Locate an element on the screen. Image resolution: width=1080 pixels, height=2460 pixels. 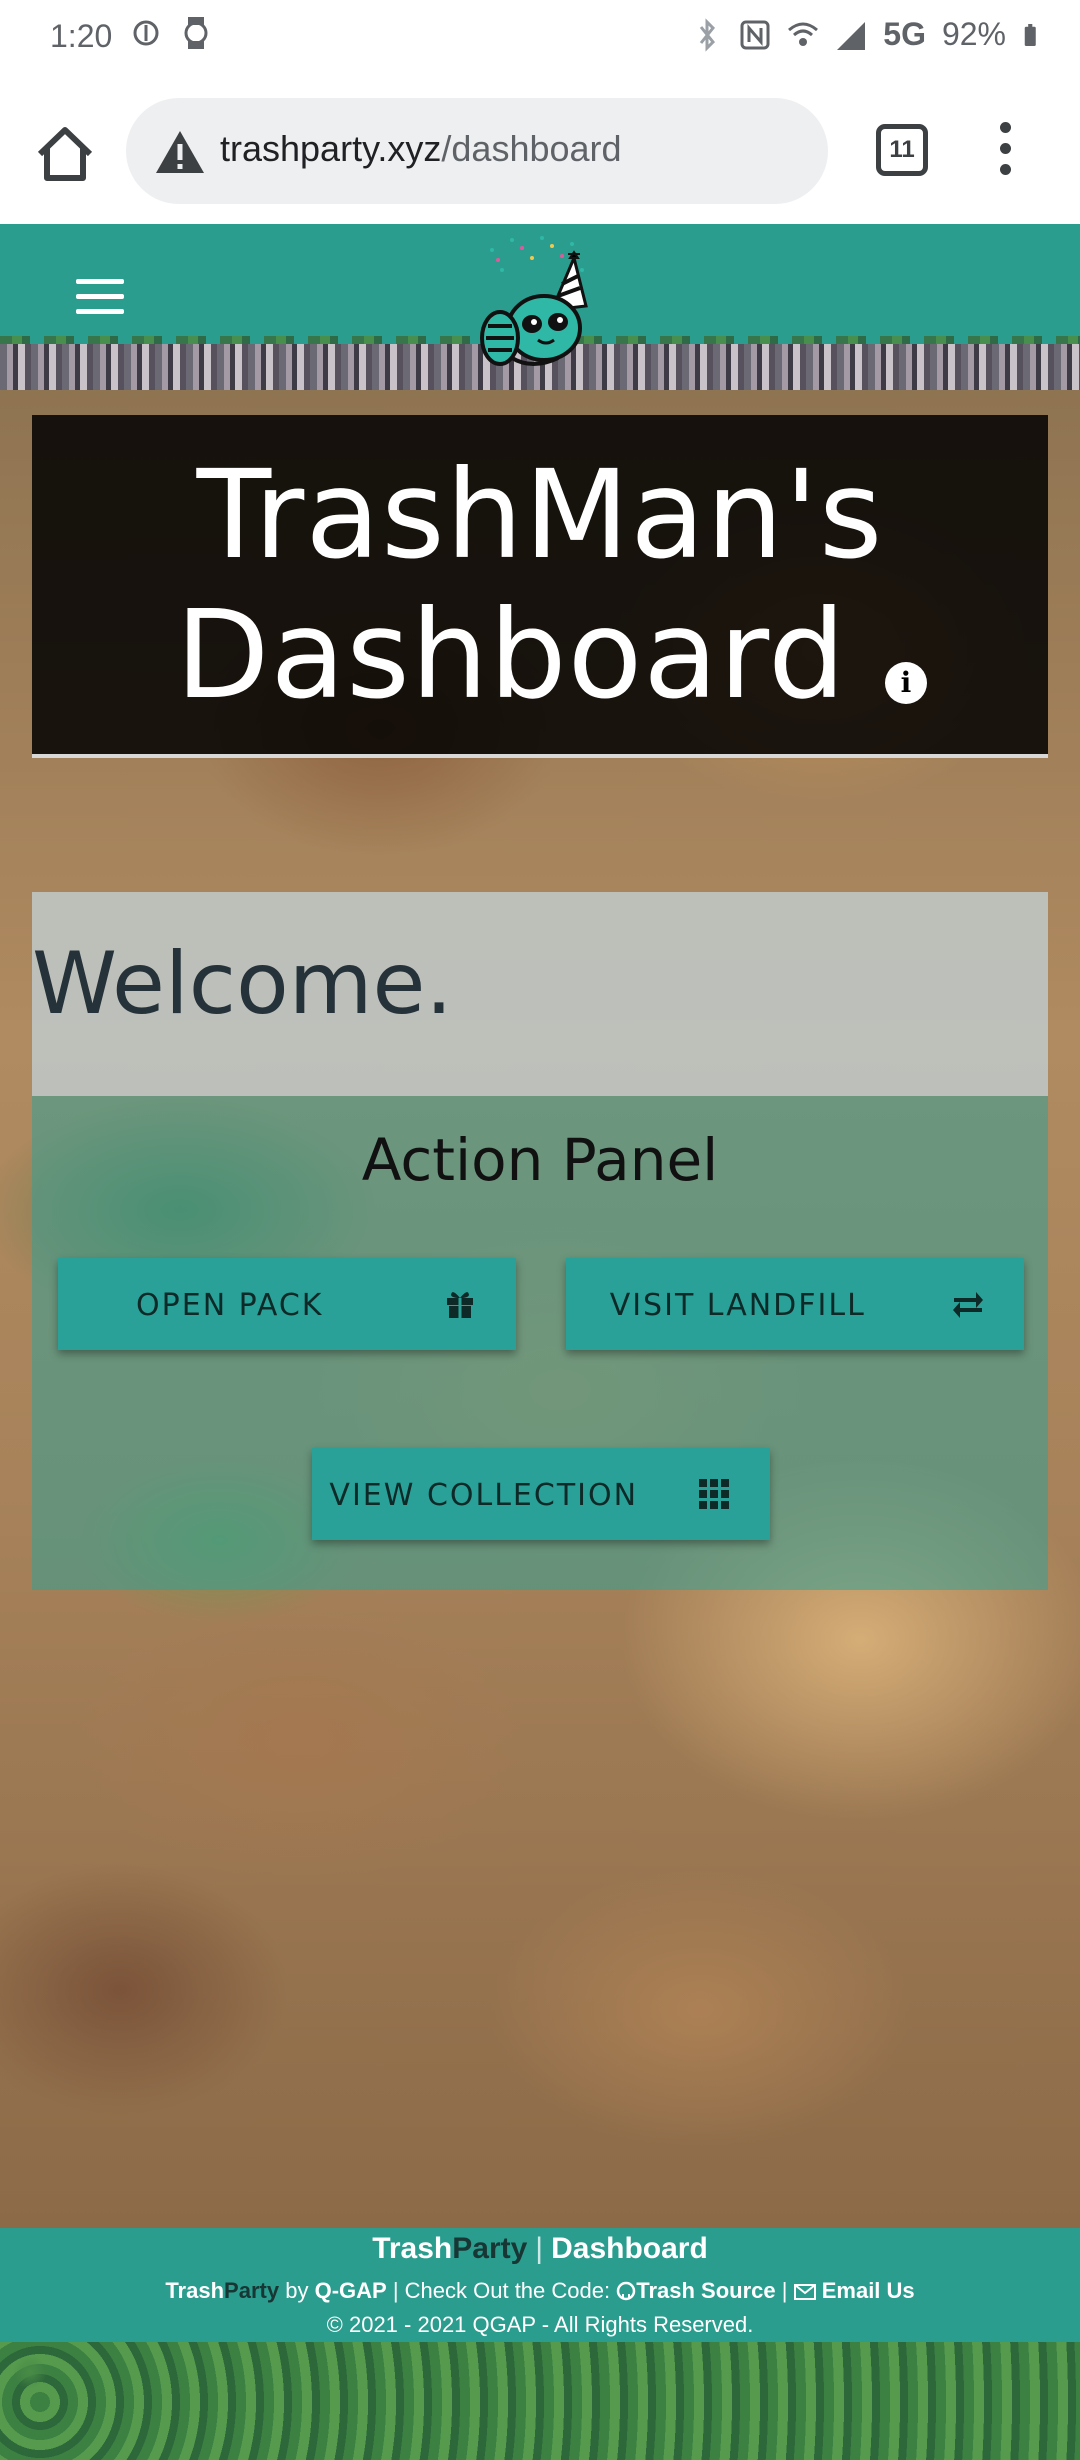
action-panel-title: Action Panel is located at coordinates (540, 1160).